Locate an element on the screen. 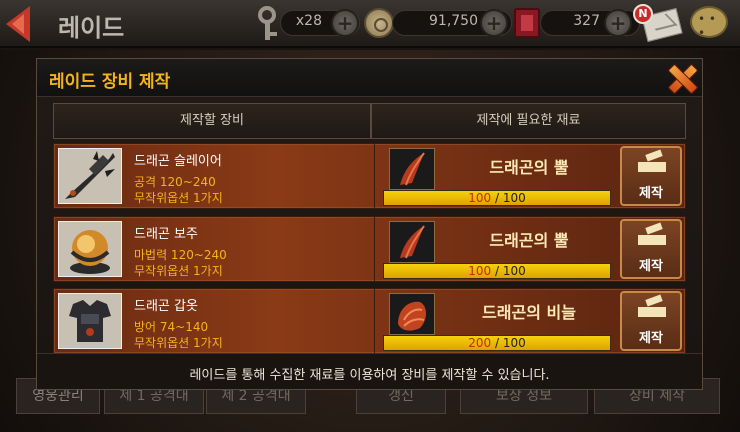 The height and width of the screenshot is (432, 740). item-stat: 마법력 120~240 is located at coordinates (180, 255).